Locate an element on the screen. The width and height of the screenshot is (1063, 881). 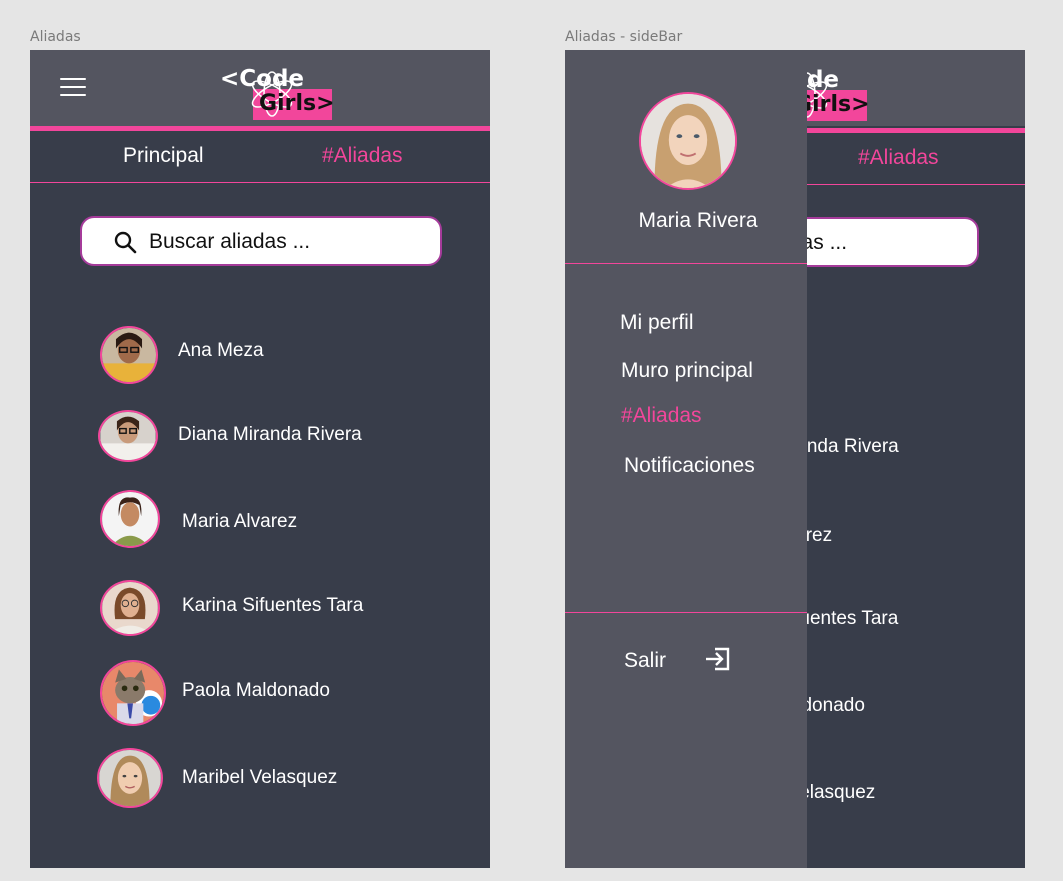
list-item: Maria Alvarez is located at coordinates (260, 519).